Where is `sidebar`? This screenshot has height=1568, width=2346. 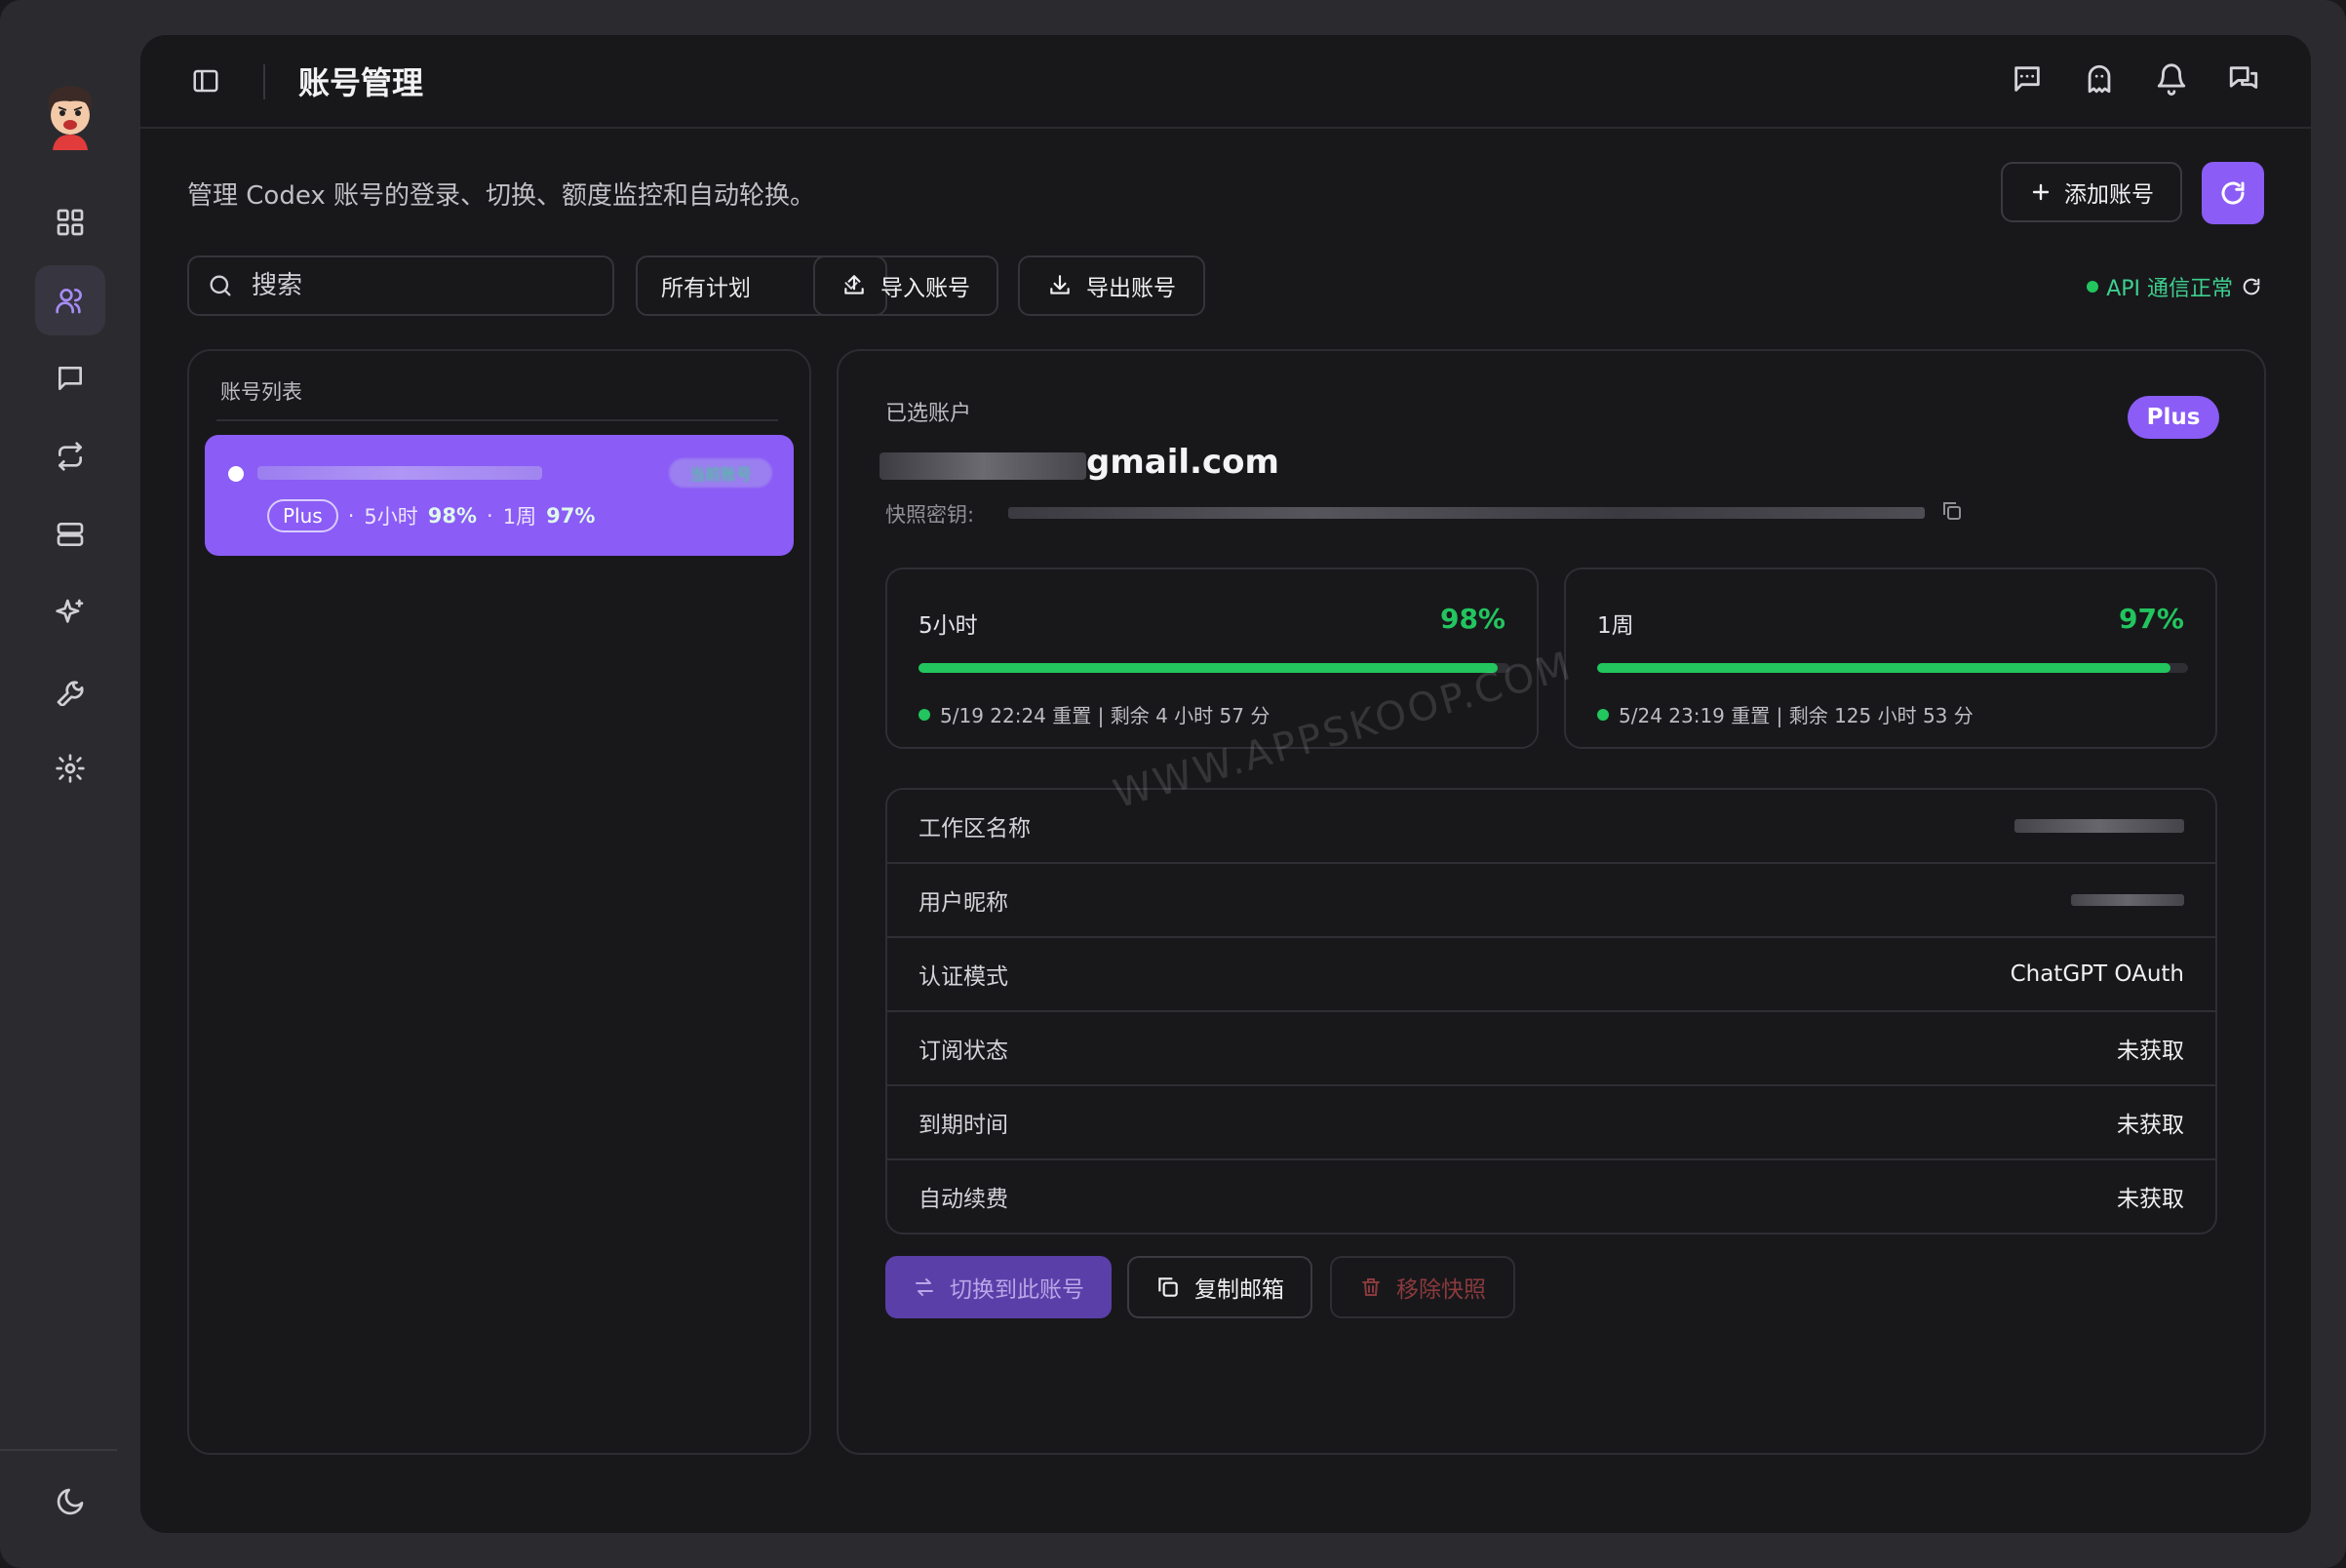
sidebar is located at coordinates (70, 784).